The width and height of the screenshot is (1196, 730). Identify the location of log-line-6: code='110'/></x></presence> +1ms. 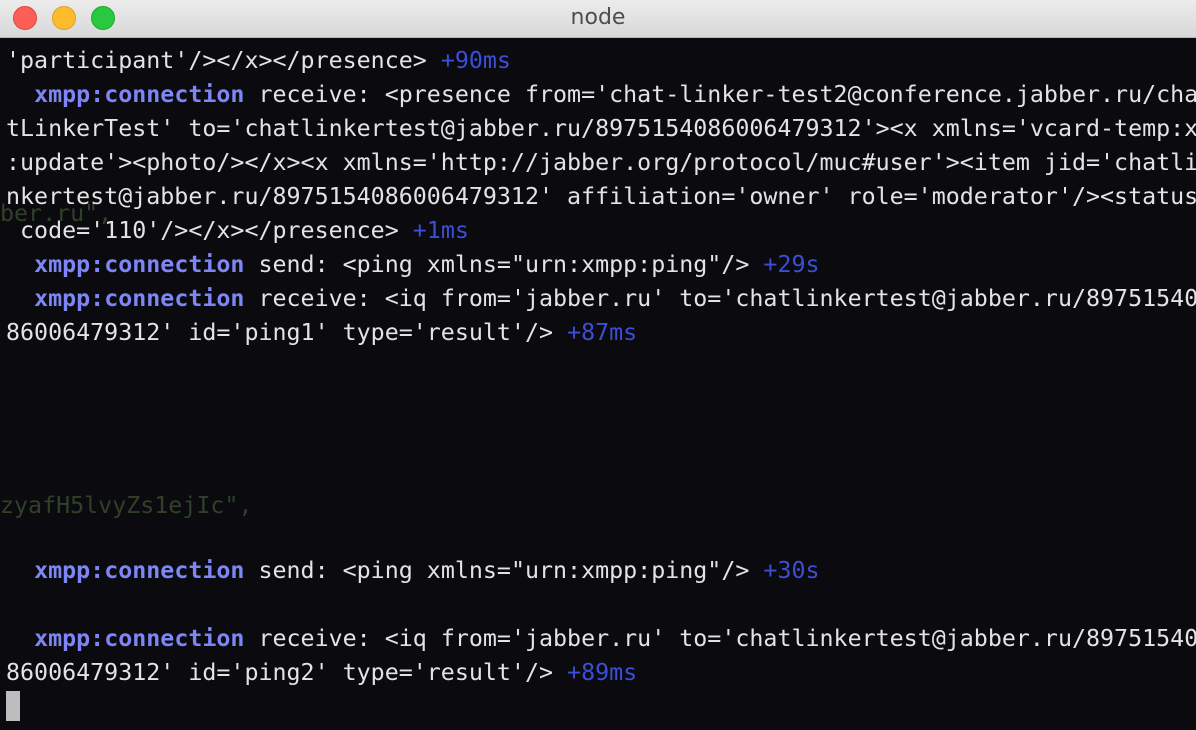
(237, 231).